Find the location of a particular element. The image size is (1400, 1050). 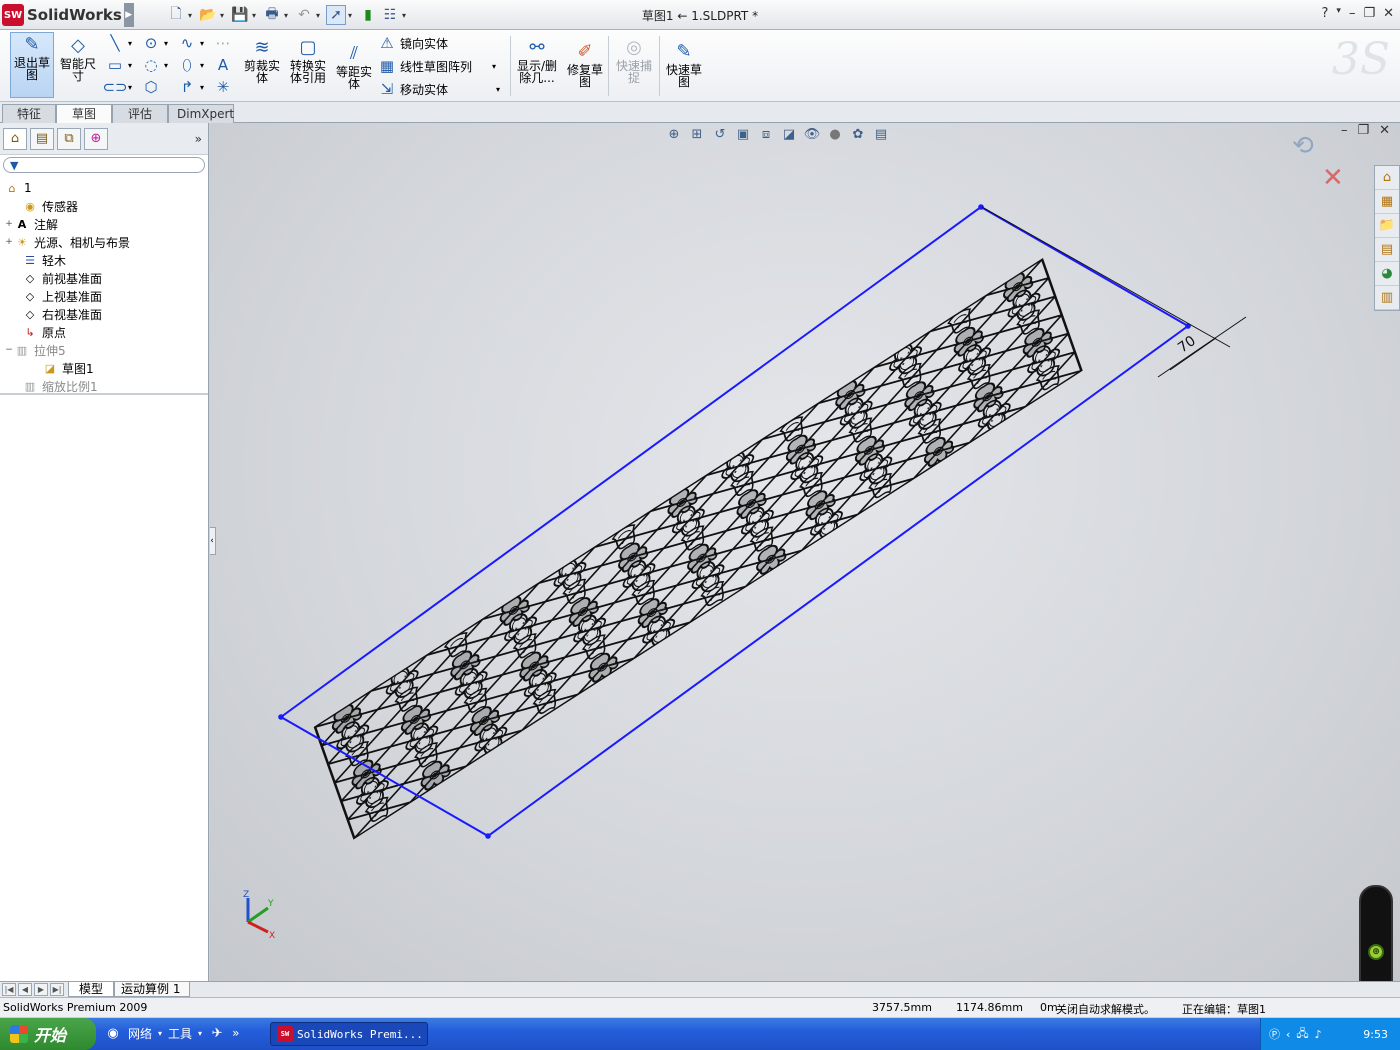

tree-item-annotations: + A 注解 is located at coordinates (104, 224).